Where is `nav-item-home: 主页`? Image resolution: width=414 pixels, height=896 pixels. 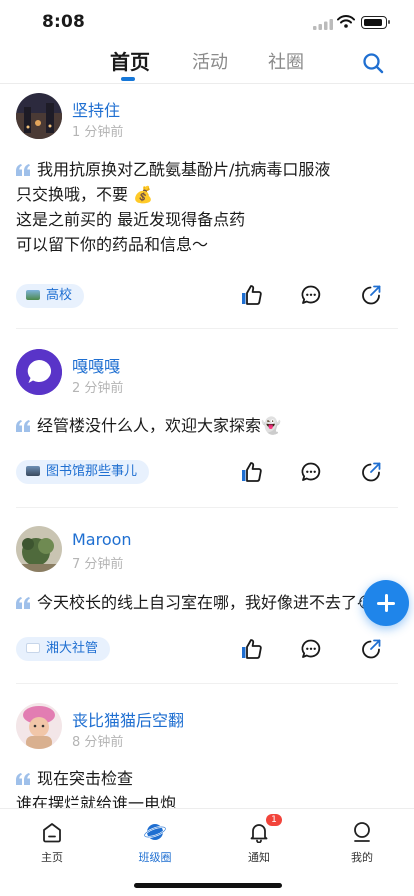
nav-item-home: 主页 is located at coordinates (52, 839).